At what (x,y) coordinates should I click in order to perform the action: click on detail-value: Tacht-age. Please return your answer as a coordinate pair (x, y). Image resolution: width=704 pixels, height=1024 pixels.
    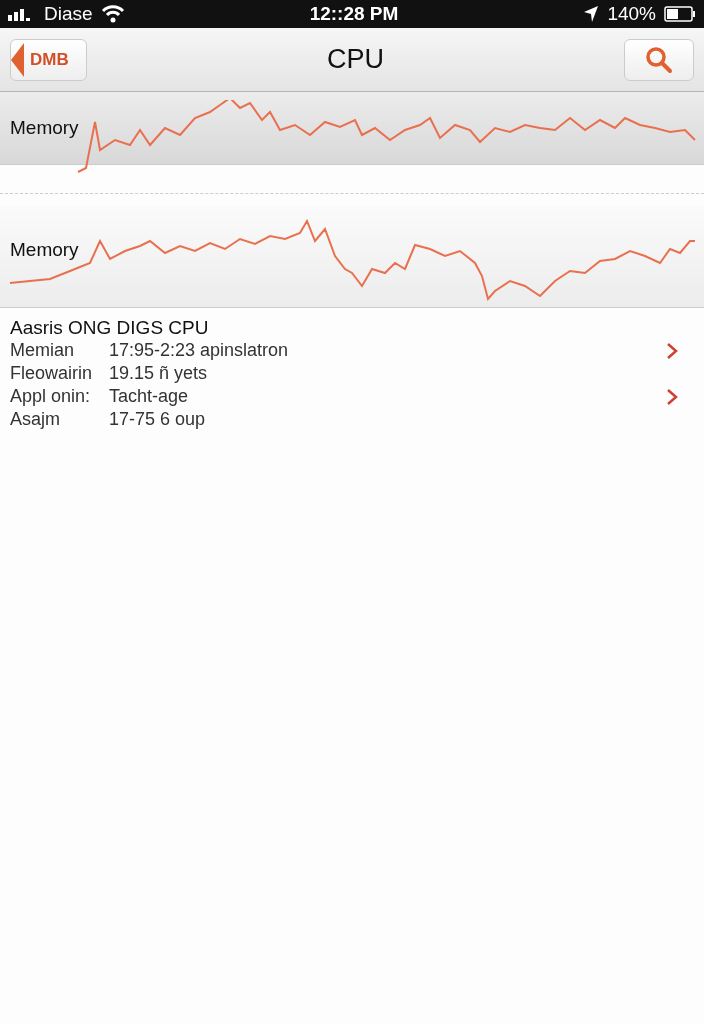
    Looking at the image, I should click on (149, 396).